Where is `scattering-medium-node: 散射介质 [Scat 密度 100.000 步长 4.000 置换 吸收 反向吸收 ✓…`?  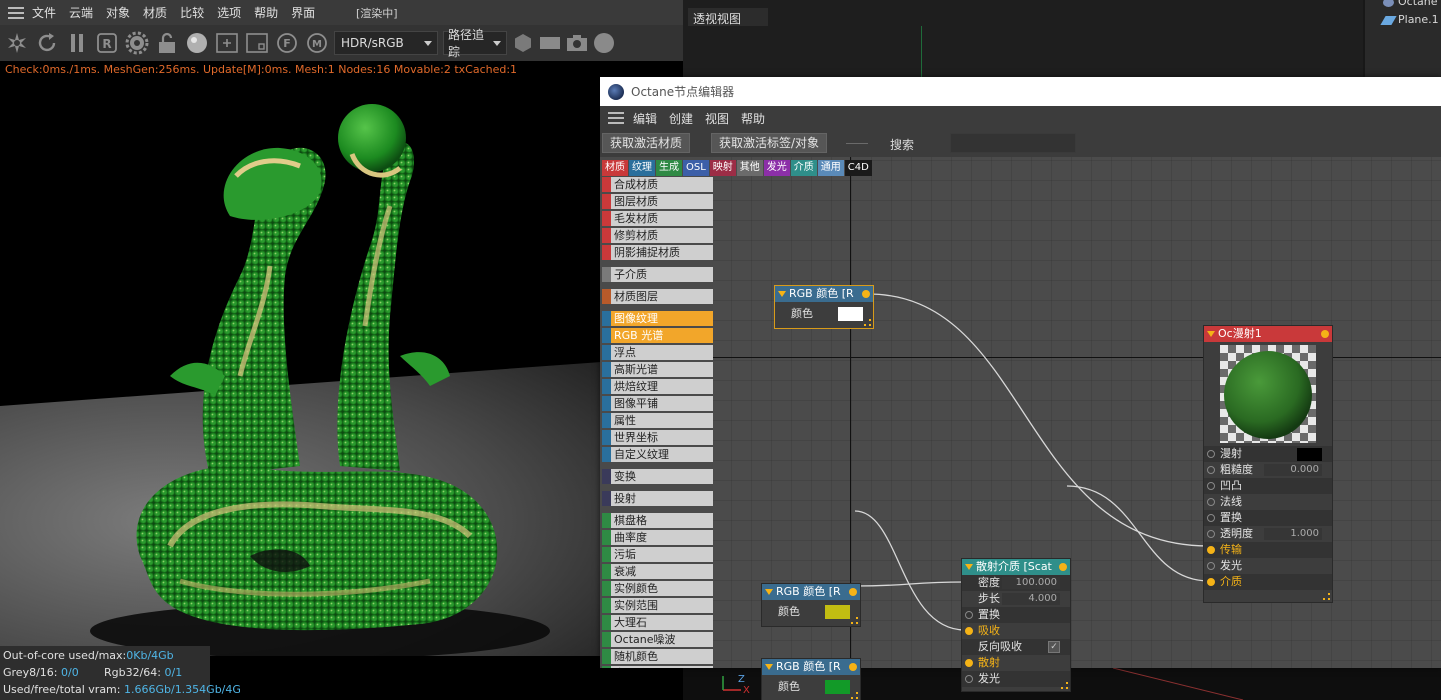
scattering-medium-node: 散射介质 [Scat 密度 100.000 步长 4.000 置换 吸收 反向吸收 ✓… is located at coordinates (1016, 625).